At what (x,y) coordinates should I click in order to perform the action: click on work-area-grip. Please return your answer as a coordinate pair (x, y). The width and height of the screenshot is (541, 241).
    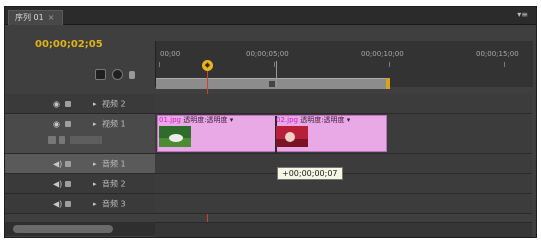
    Looking at the image, I should click on (272, 84).